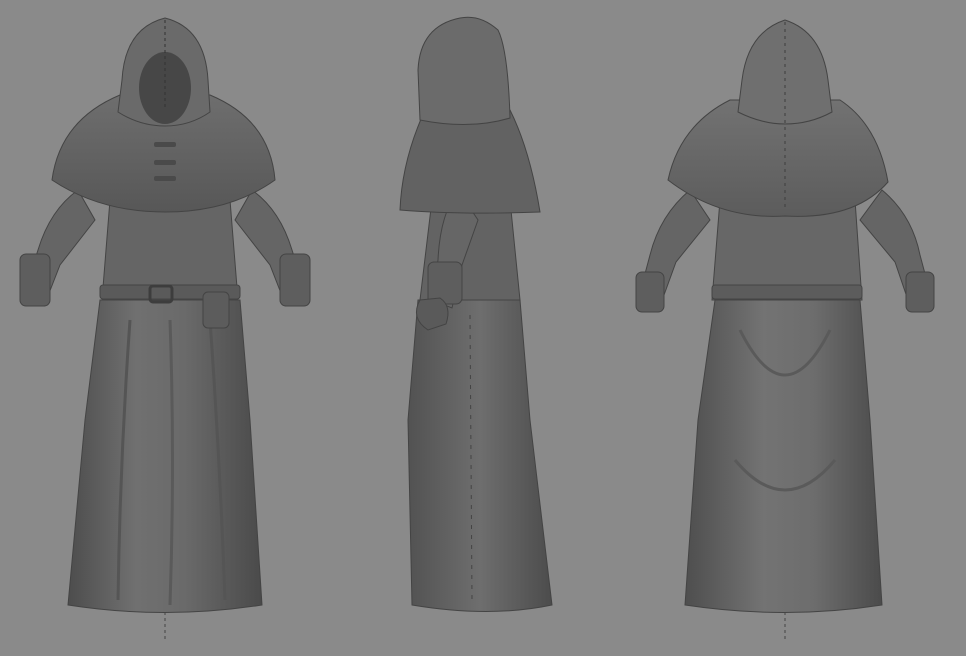 The height and width of the screenshot is (656, 966). What do you see at coordinates (445, 283) in the screenshot?
I see `cuff` at bounding box center [445, 283].